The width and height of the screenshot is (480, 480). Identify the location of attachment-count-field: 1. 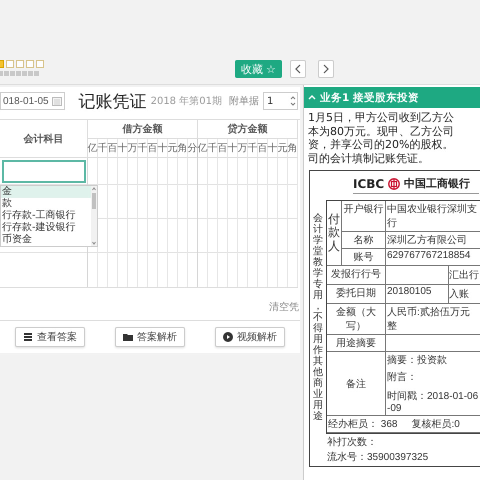
(280, 101).